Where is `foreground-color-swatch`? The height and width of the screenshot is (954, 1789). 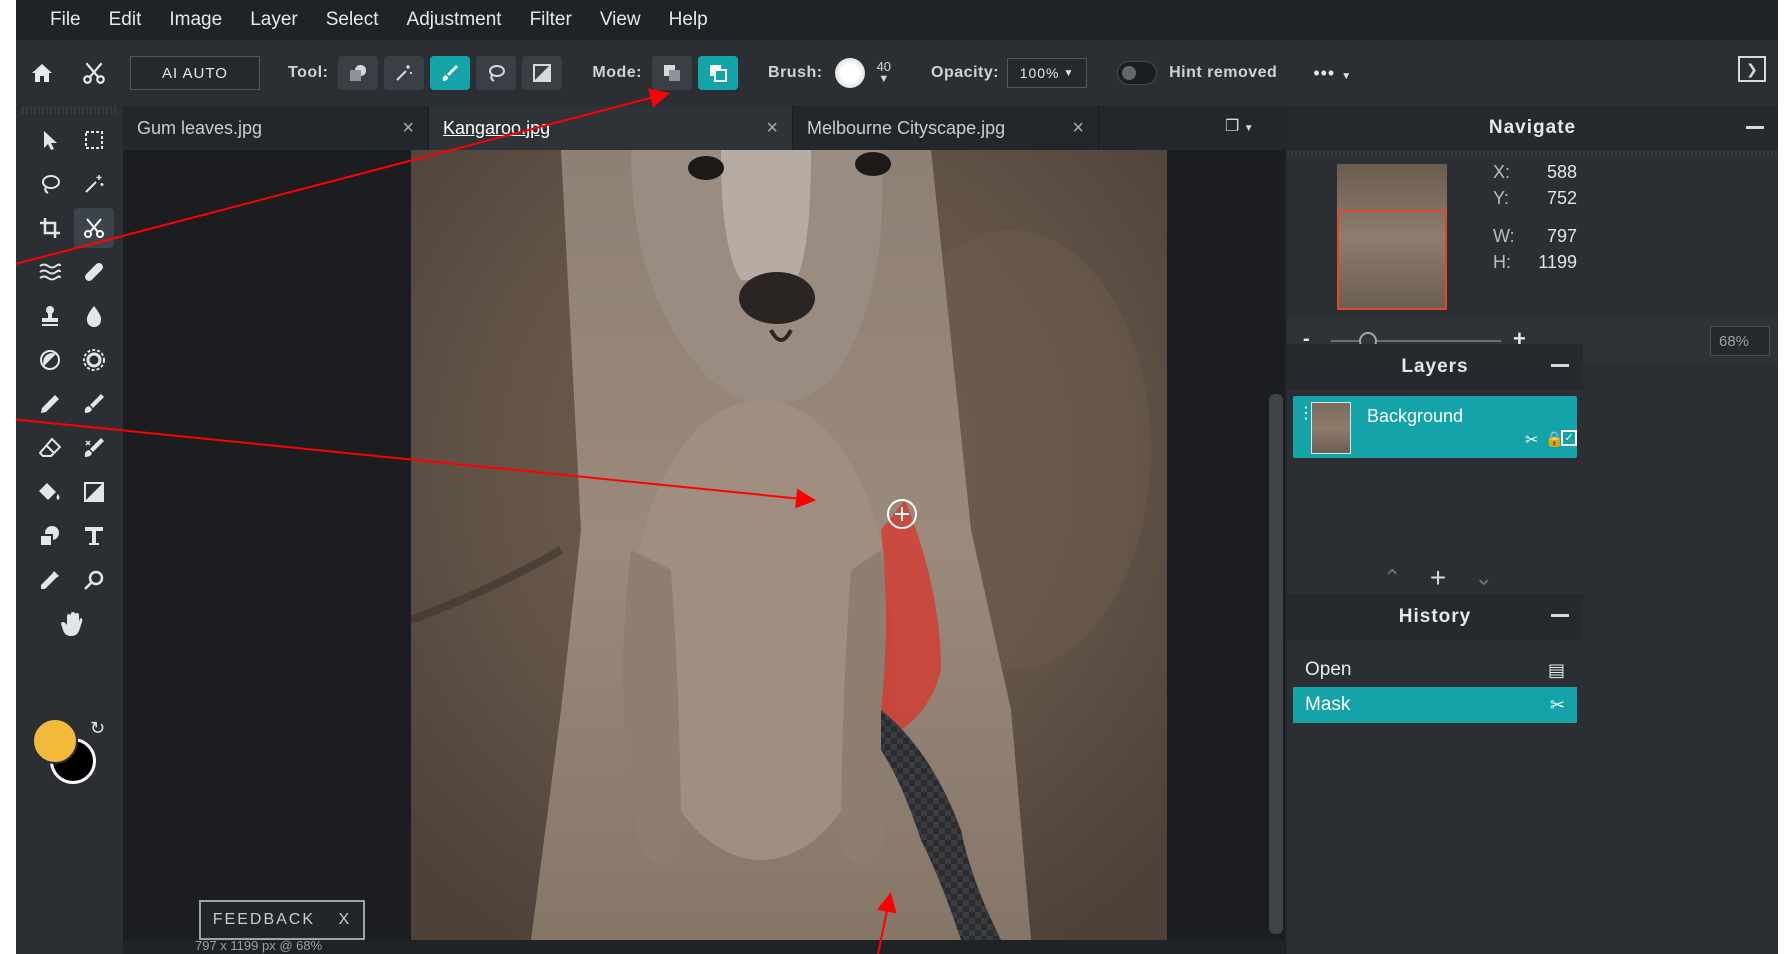
foreground-color-swatch is located at coordinates (55, 741).